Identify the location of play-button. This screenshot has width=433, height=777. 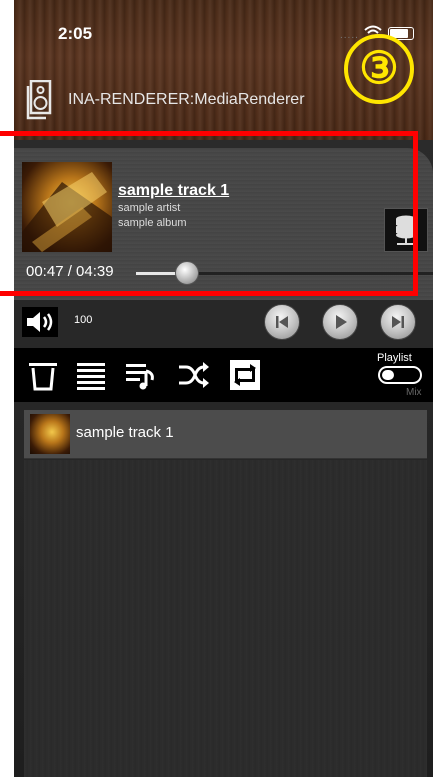
(340, 322).